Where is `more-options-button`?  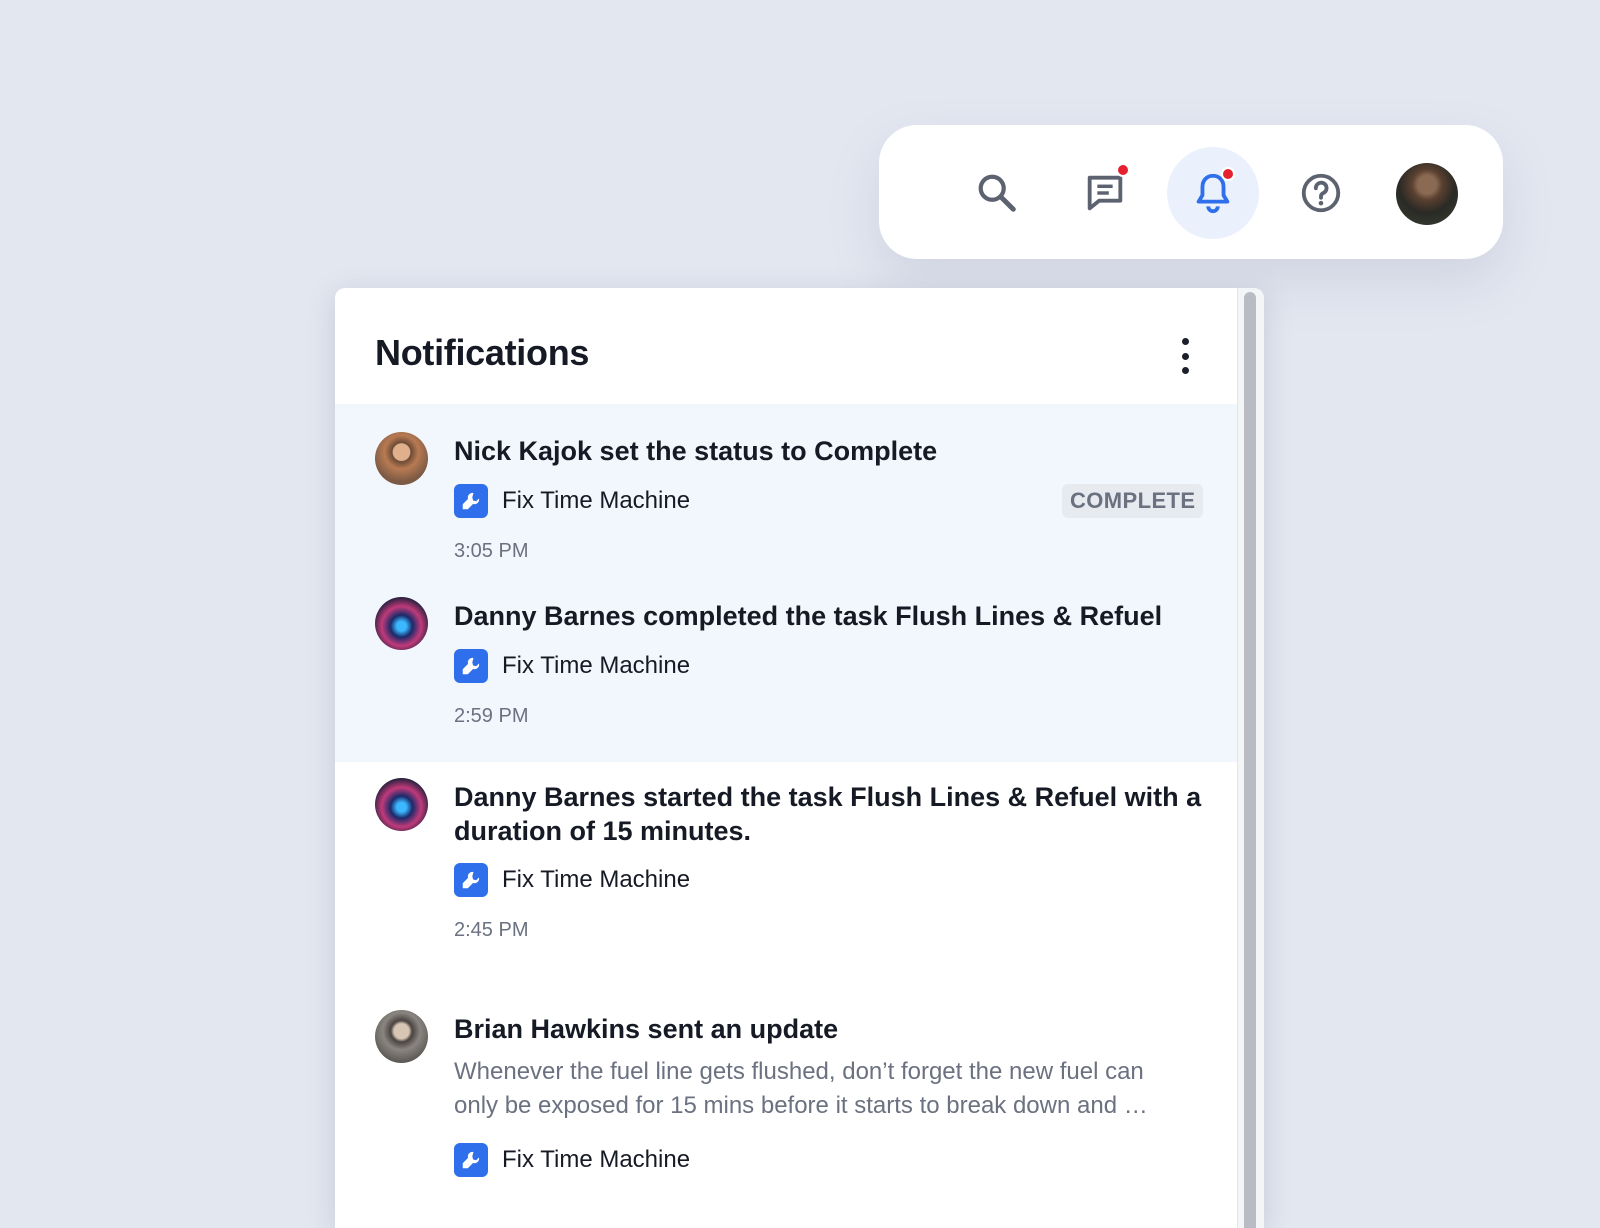
more-options-button is located at coordinates (1185, 356).